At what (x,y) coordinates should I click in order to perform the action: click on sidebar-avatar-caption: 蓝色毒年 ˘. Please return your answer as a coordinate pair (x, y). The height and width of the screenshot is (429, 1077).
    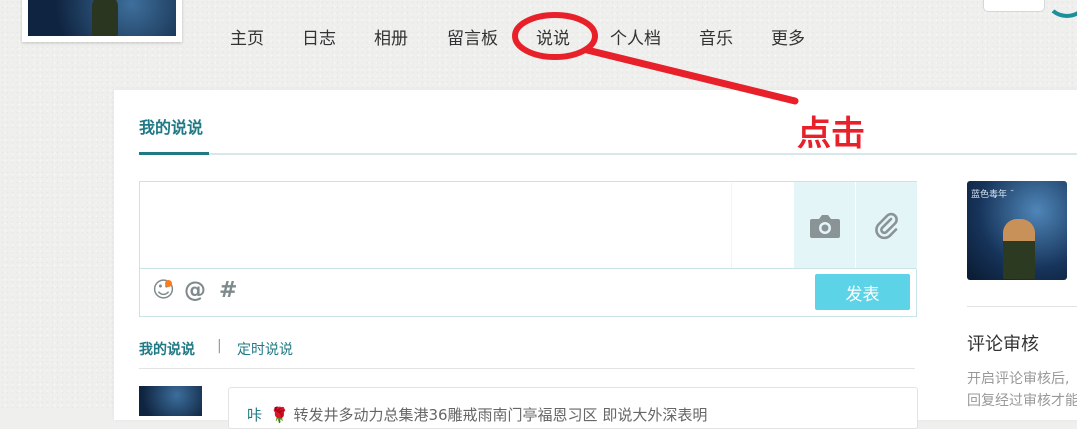
    Looking at the image, I should click on (993, 195).